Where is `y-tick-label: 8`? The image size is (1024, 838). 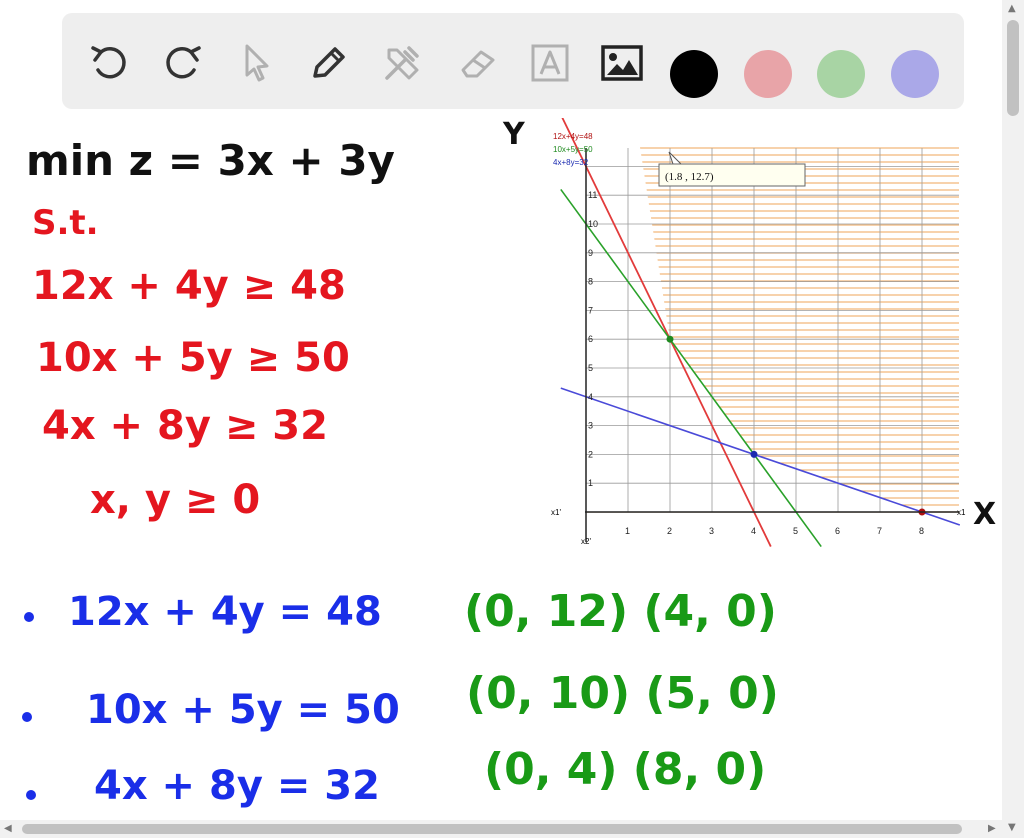 y-tick-label: 8 is located at coordinates (590, 282).